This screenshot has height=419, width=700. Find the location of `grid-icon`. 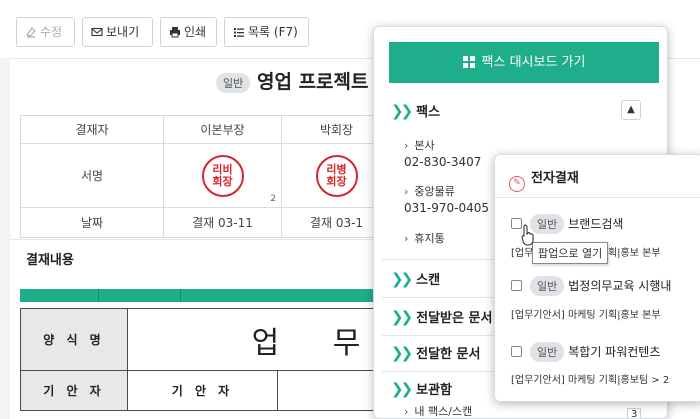

grid-icon is located at coordinates (468, 62).